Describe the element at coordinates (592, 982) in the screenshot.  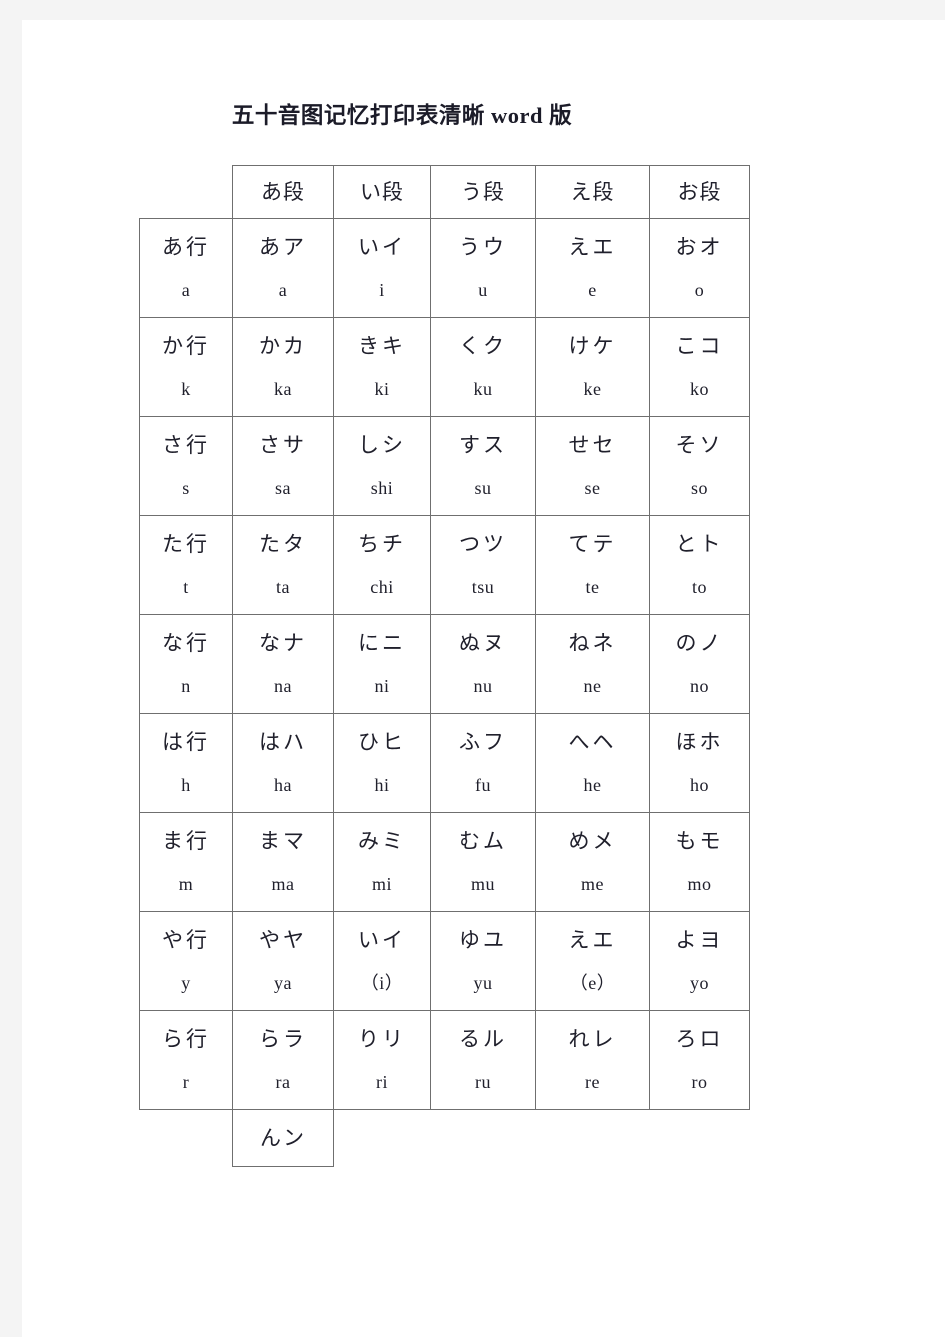
I see `romaji: （e）` at that location.